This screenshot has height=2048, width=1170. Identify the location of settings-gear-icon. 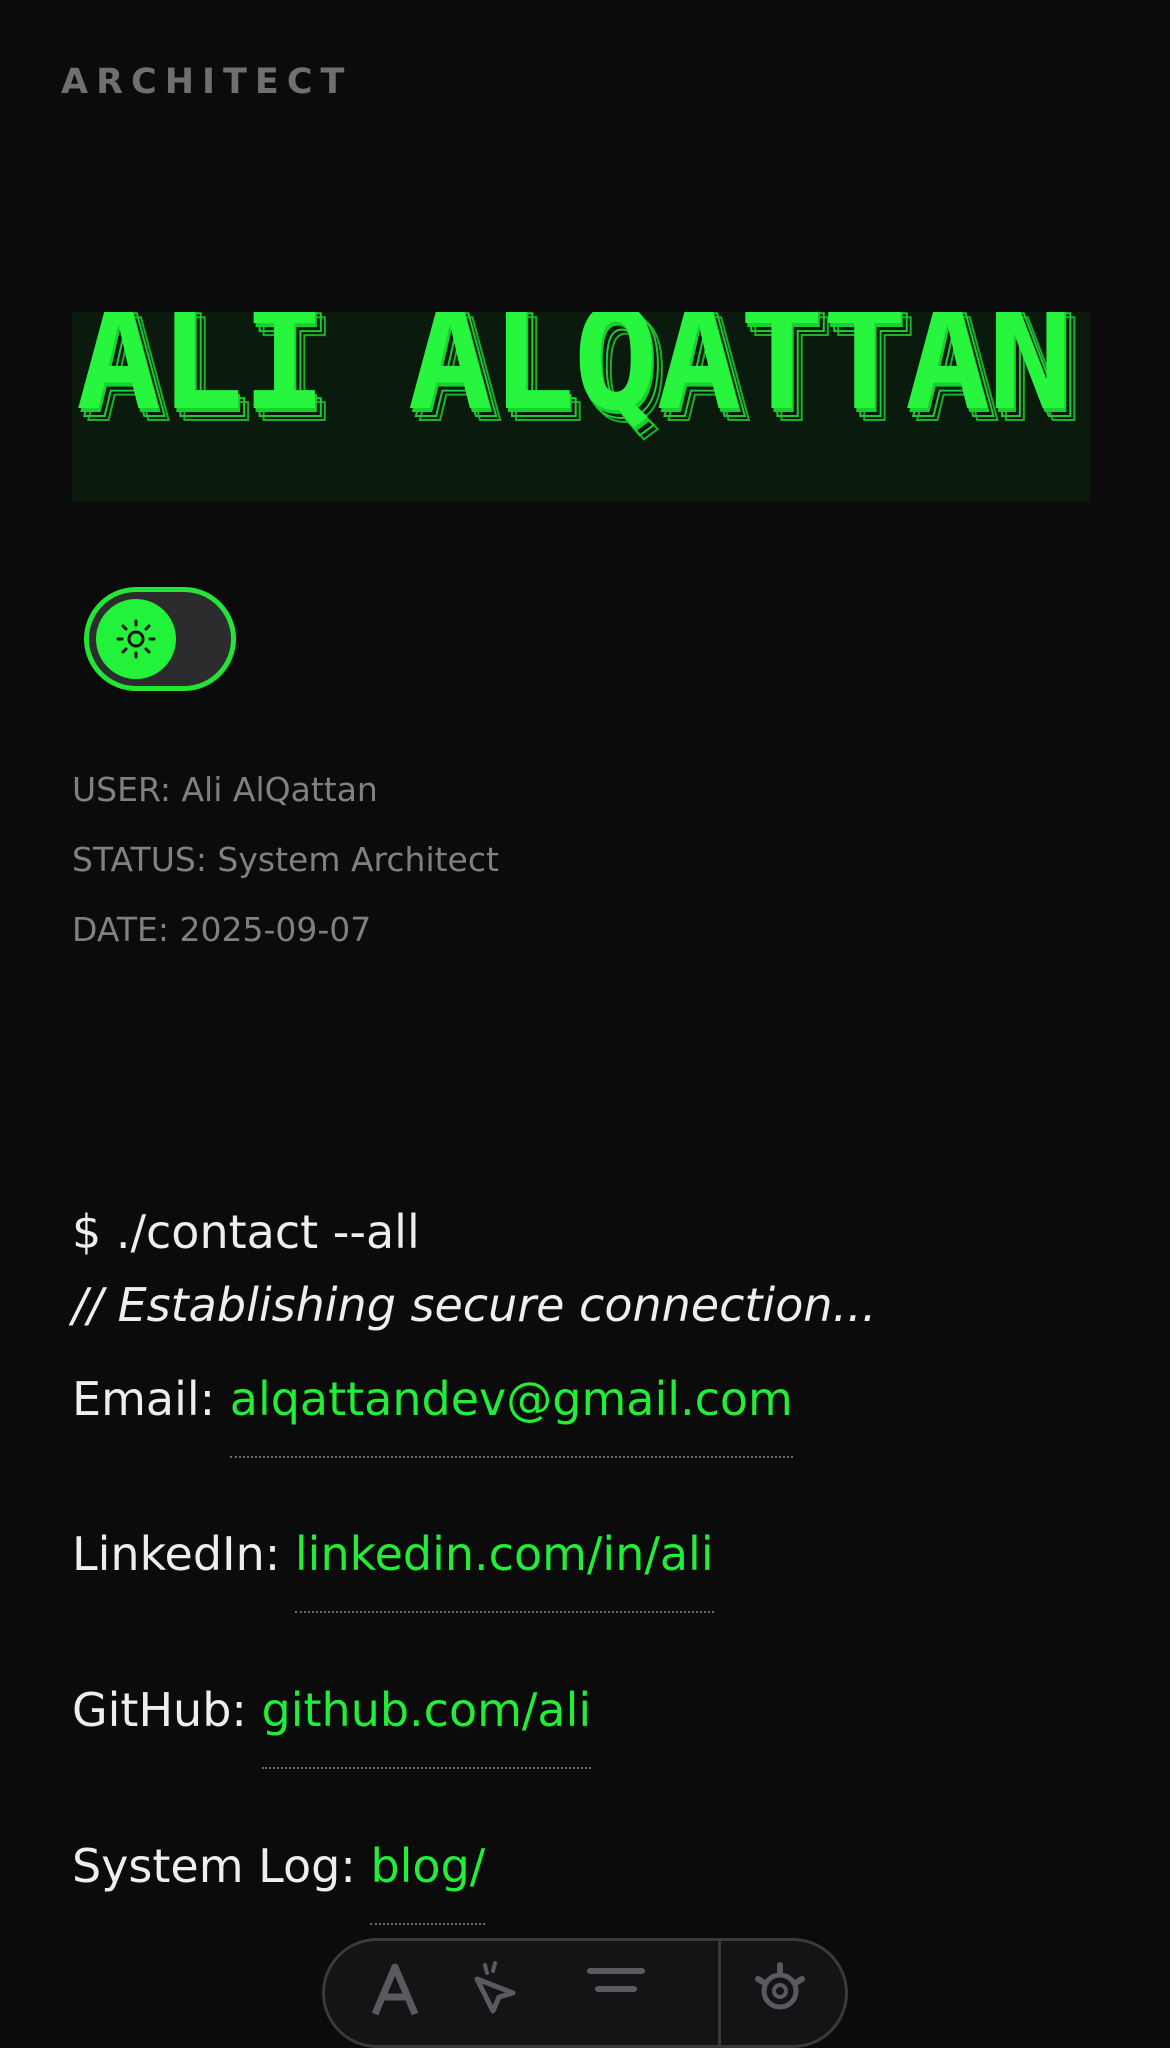
(780, 1994).